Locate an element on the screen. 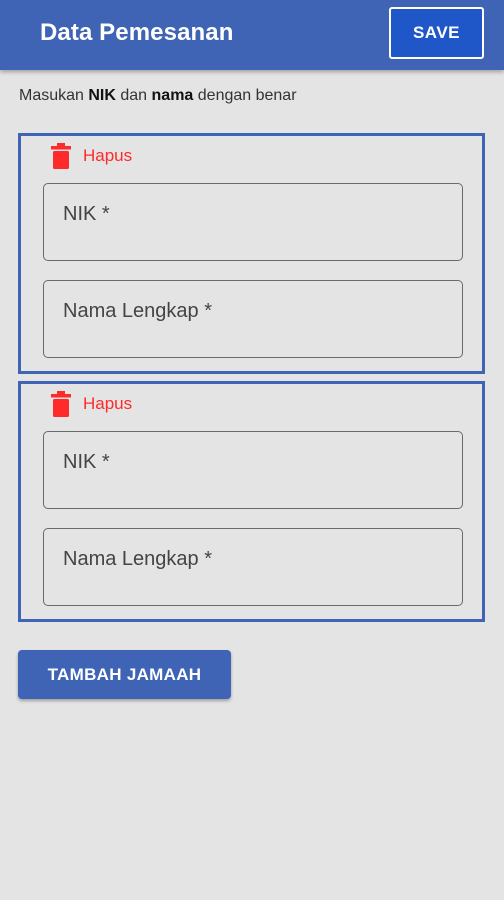 The width and height of the screenshot is (504, 900). app-bar: Data Pemesanan SAVE is located at coordinates (252, 35).